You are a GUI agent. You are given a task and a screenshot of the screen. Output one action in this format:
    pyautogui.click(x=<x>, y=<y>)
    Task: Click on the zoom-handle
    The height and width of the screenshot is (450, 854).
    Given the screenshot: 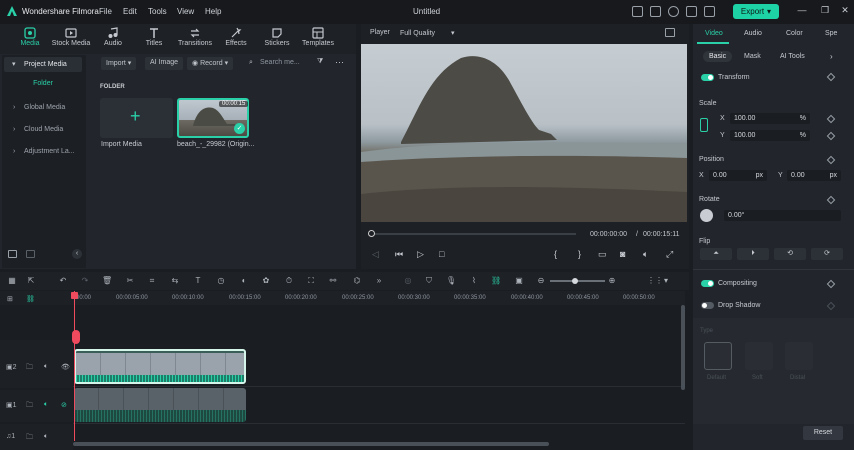 What is the action you would take?
    pyautogui.click(x=575, y=281)
    